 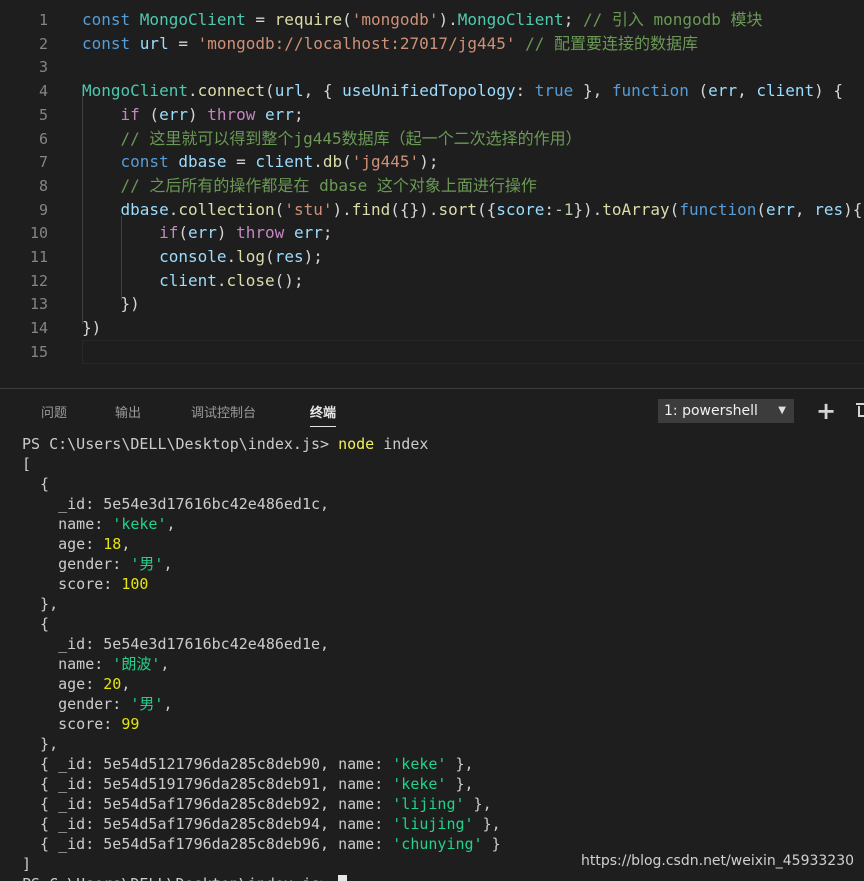 I want to click on terminal-token: { _id: 5e54d5af1796da285c8deb94, name:, so click(x=207, y=824).